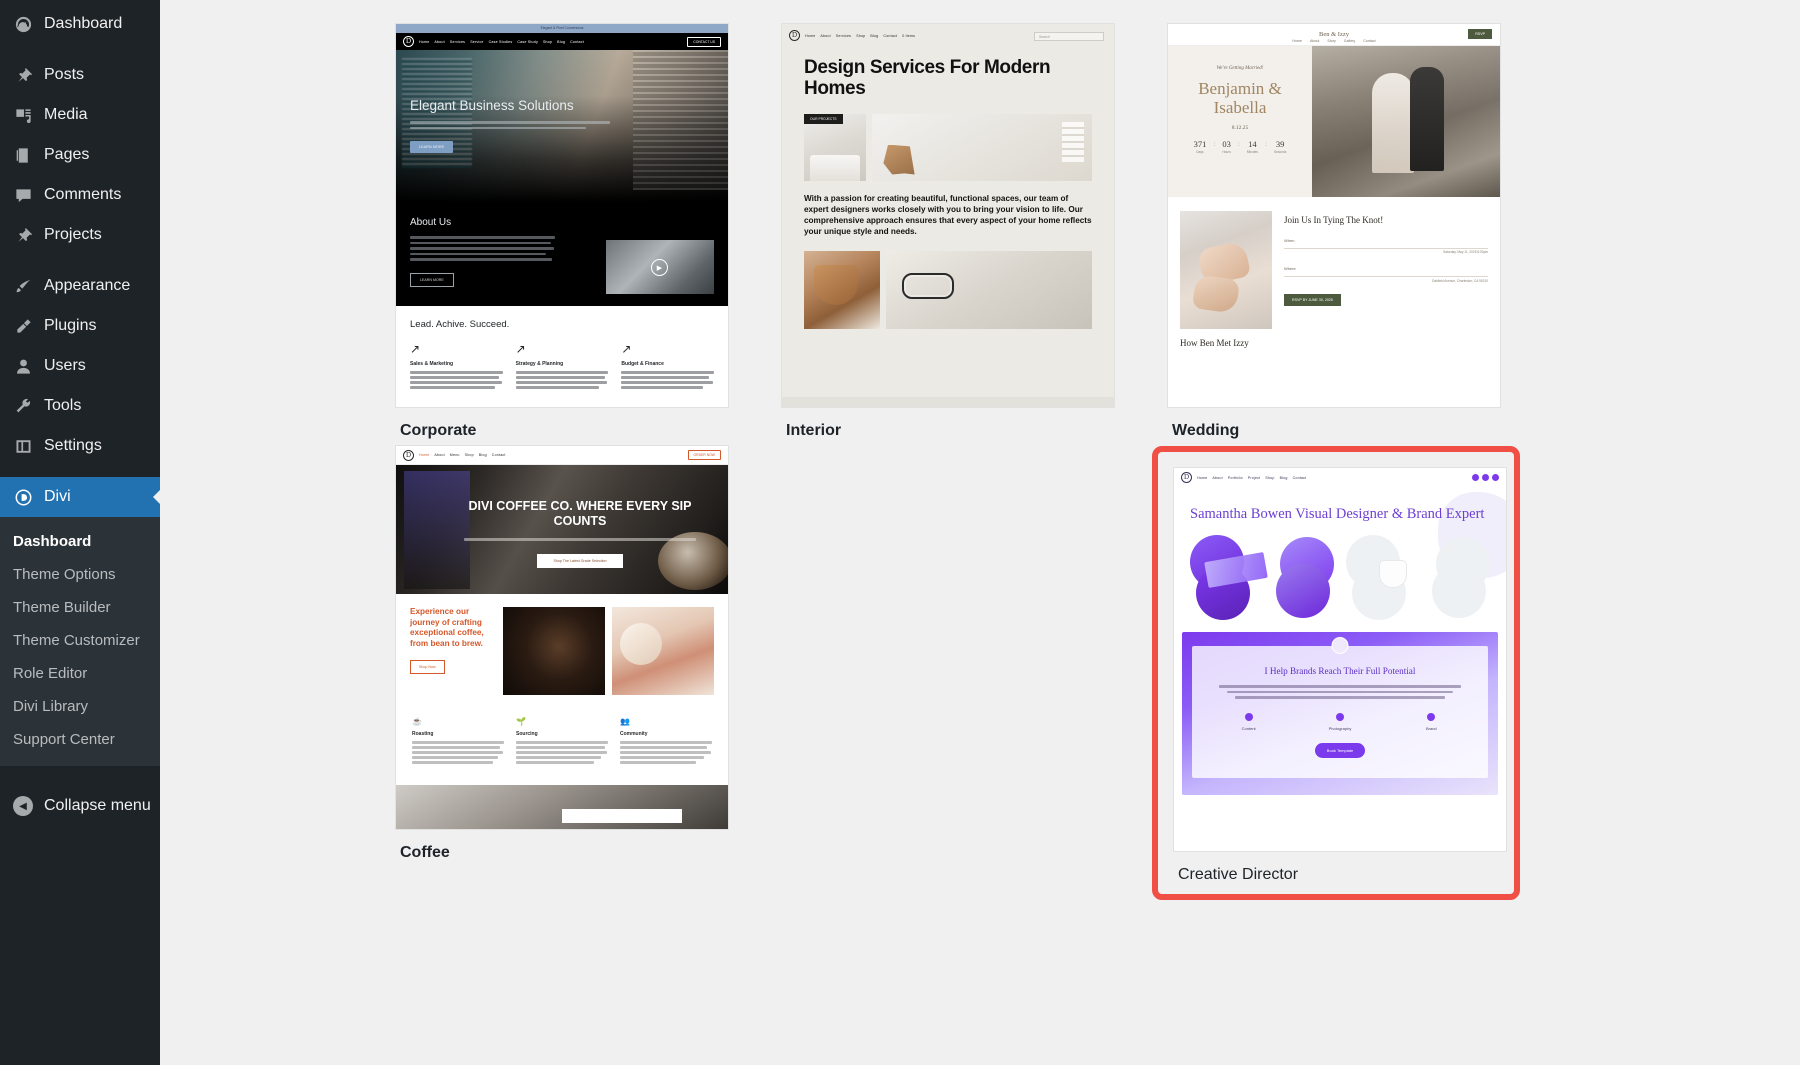 The width and height of the screenshot is (1800, 1065). I want to click on feature-column: ↗ Strategy & Planning, so click(562, 367).